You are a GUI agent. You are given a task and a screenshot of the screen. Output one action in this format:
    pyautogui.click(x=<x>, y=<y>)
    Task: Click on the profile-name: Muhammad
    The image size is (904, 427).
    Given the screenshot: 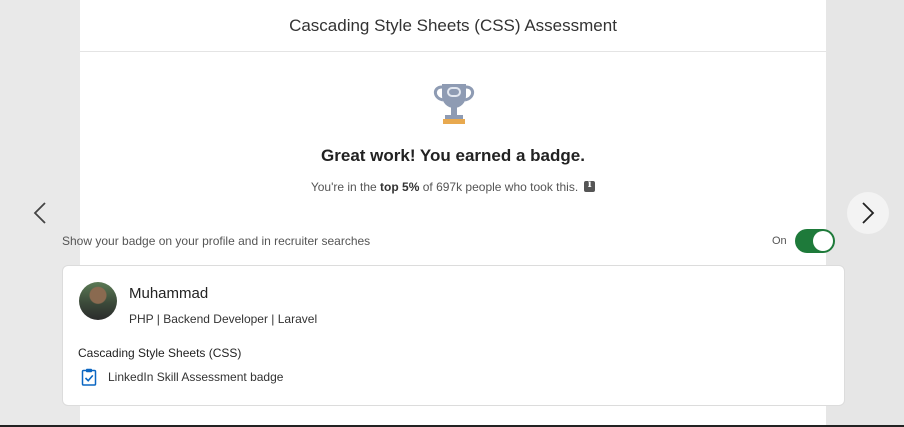 What is the action you would take?
    pyautogui.click(x=169, y=293)
    